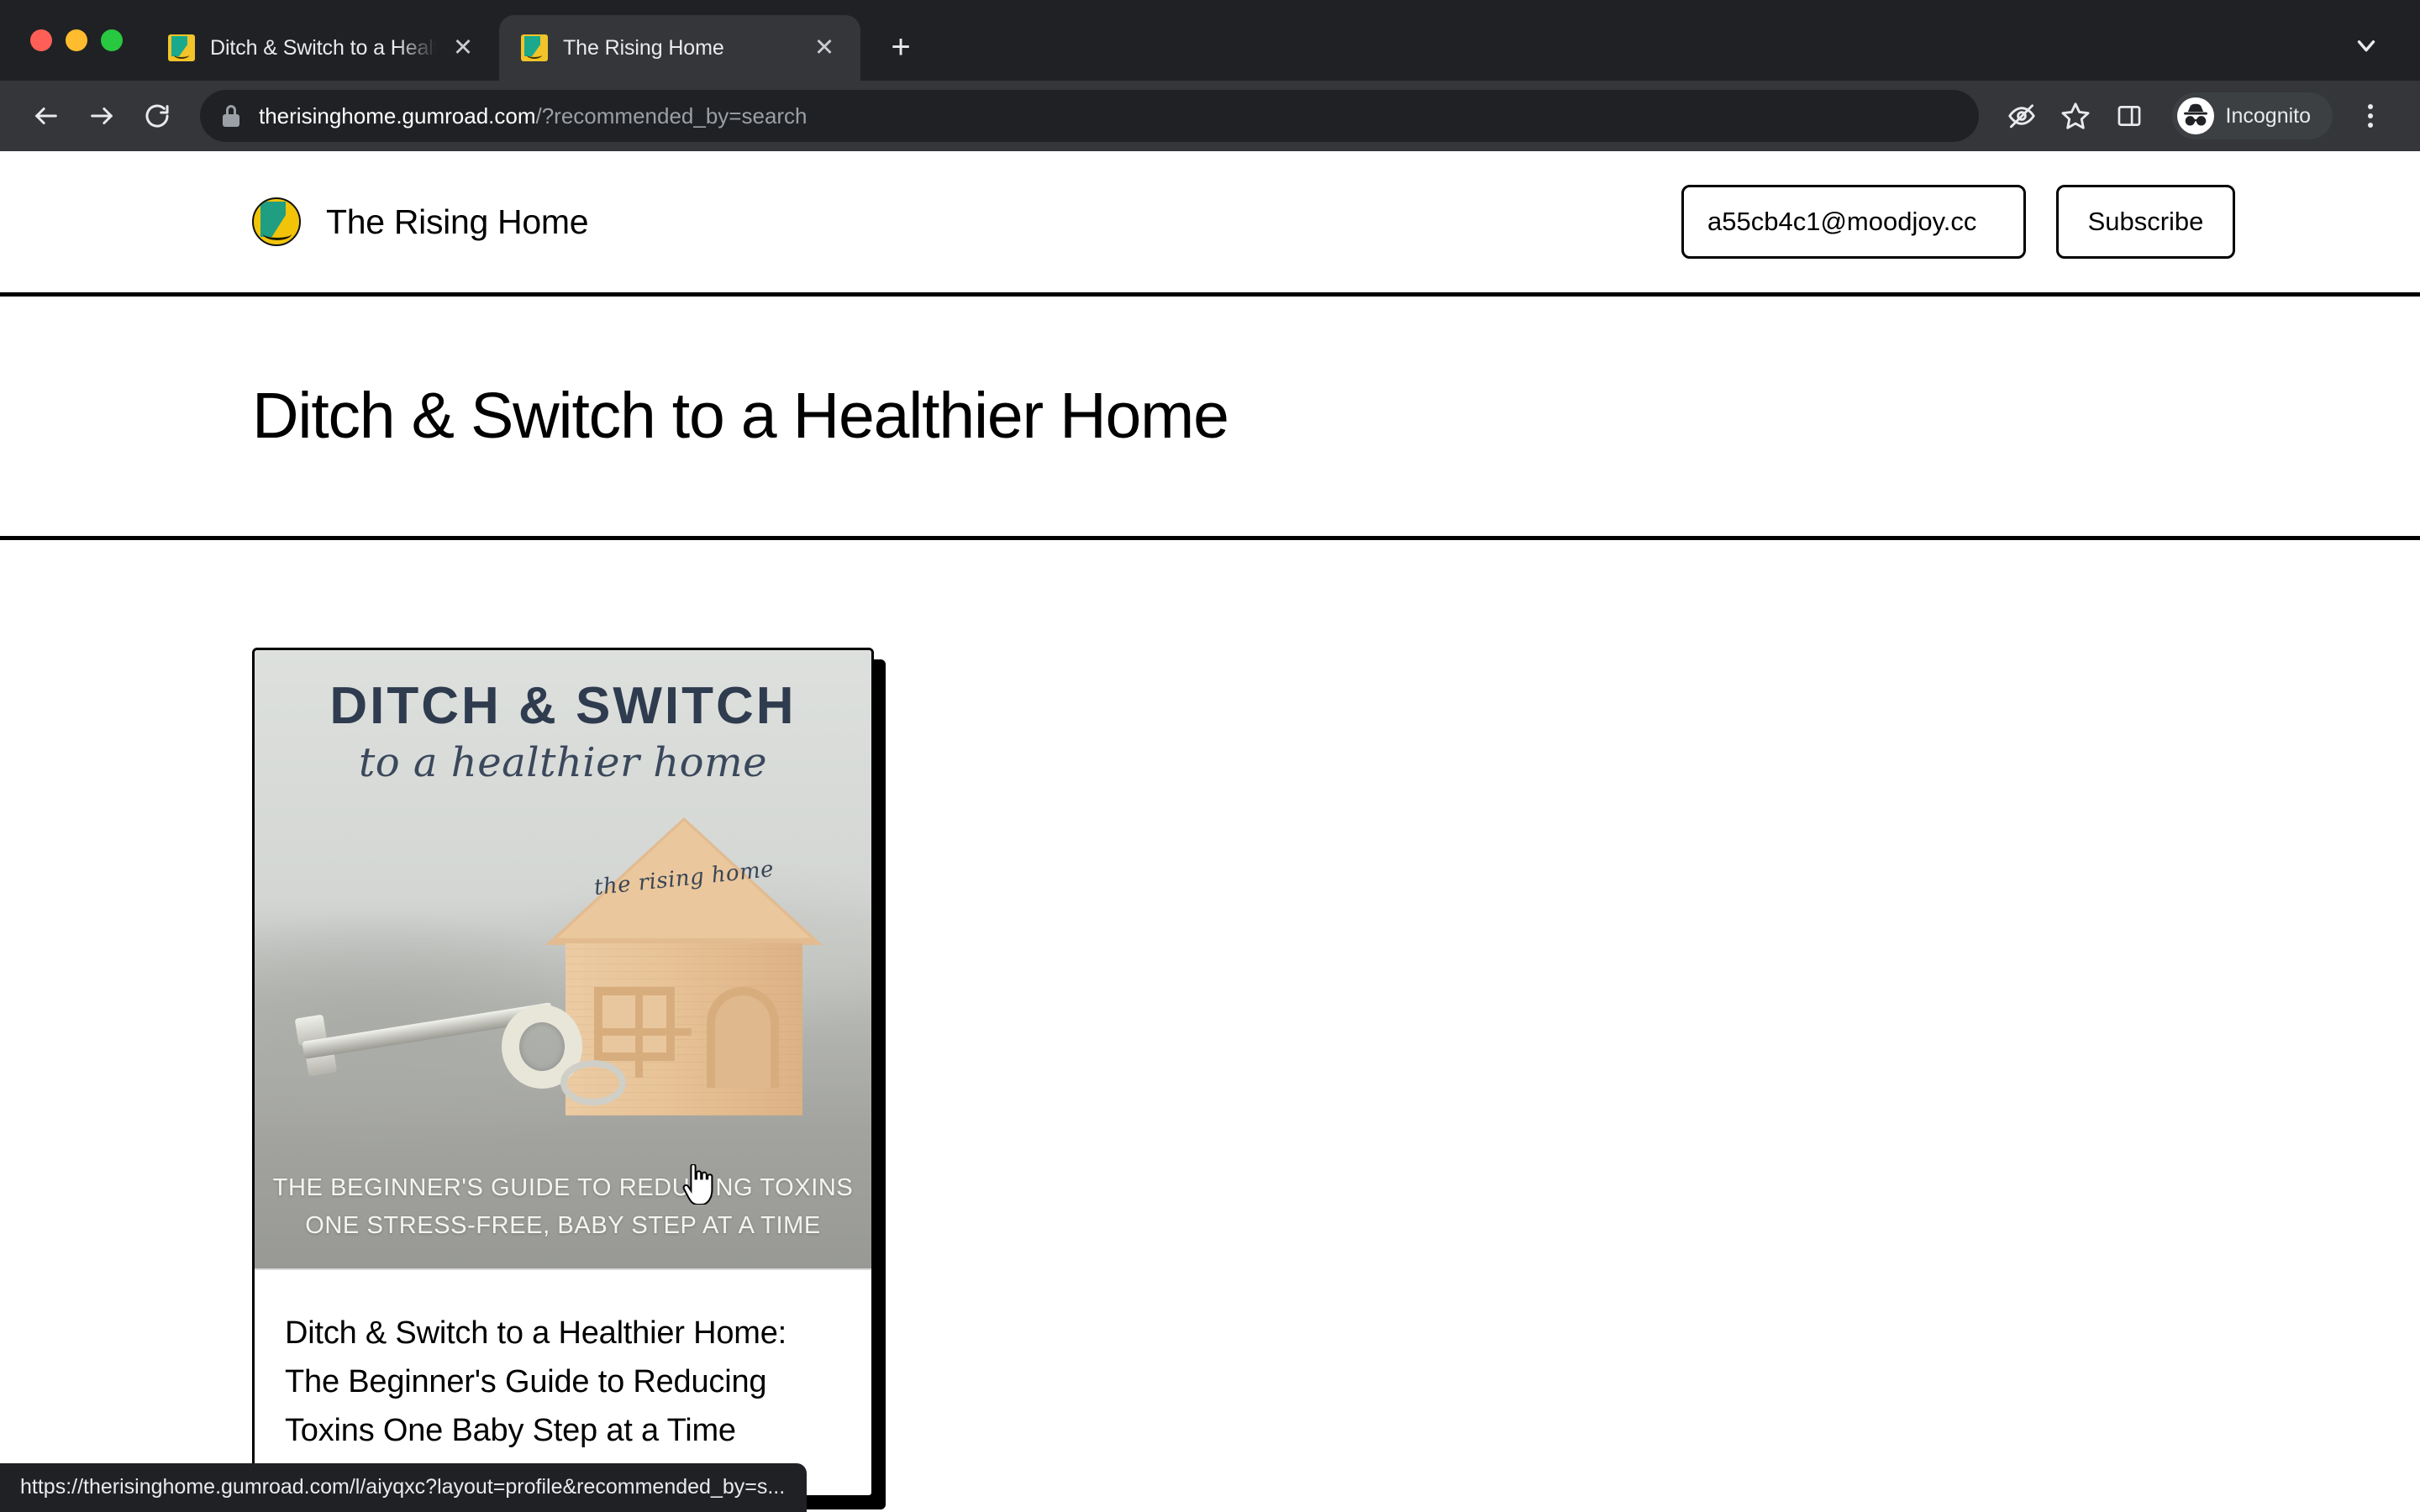  What do you see at coordinates (46, 116) in the screenshot?
I see `back-arrow-icon` at bounding box center [46, 116].